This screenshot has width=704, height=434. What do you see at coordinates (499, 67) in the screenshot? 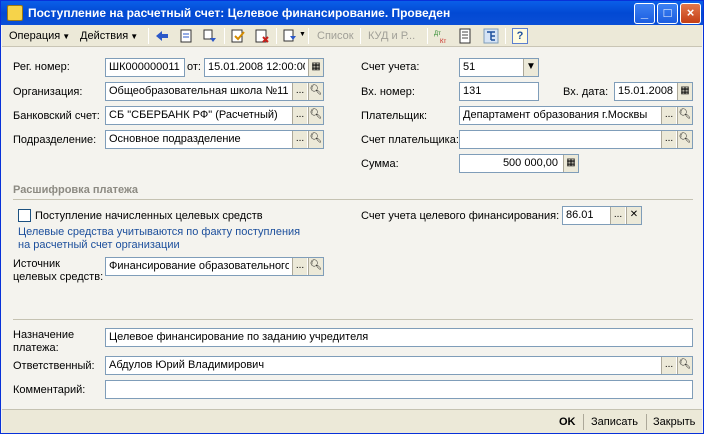
I see `account-select: 51 ▼` at bounding box center [499, 67].